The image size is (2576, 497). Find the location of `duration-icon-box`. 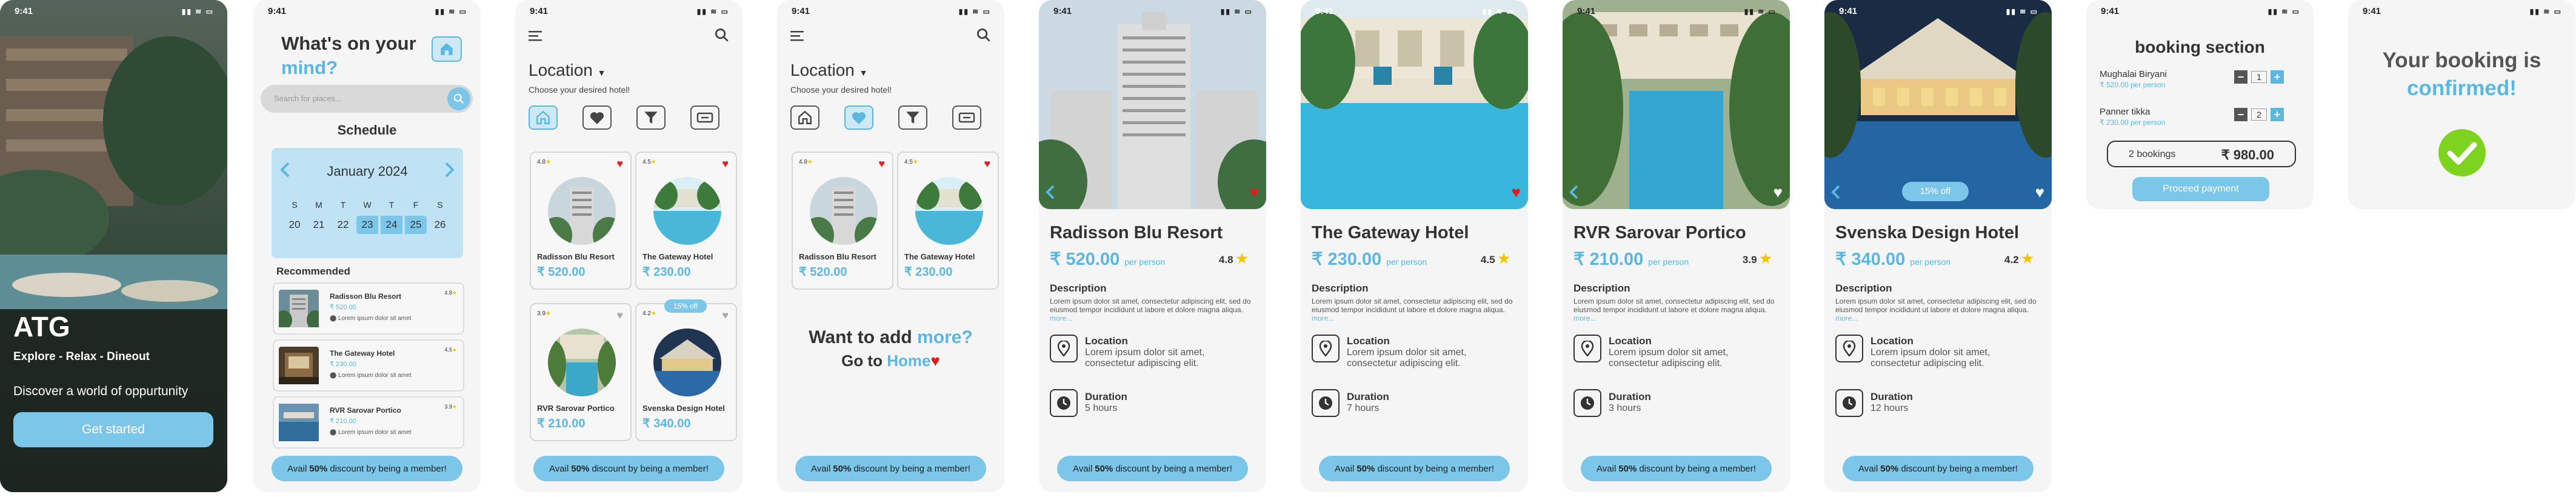

duration-icon-box is located at coordinates (1064, 403).